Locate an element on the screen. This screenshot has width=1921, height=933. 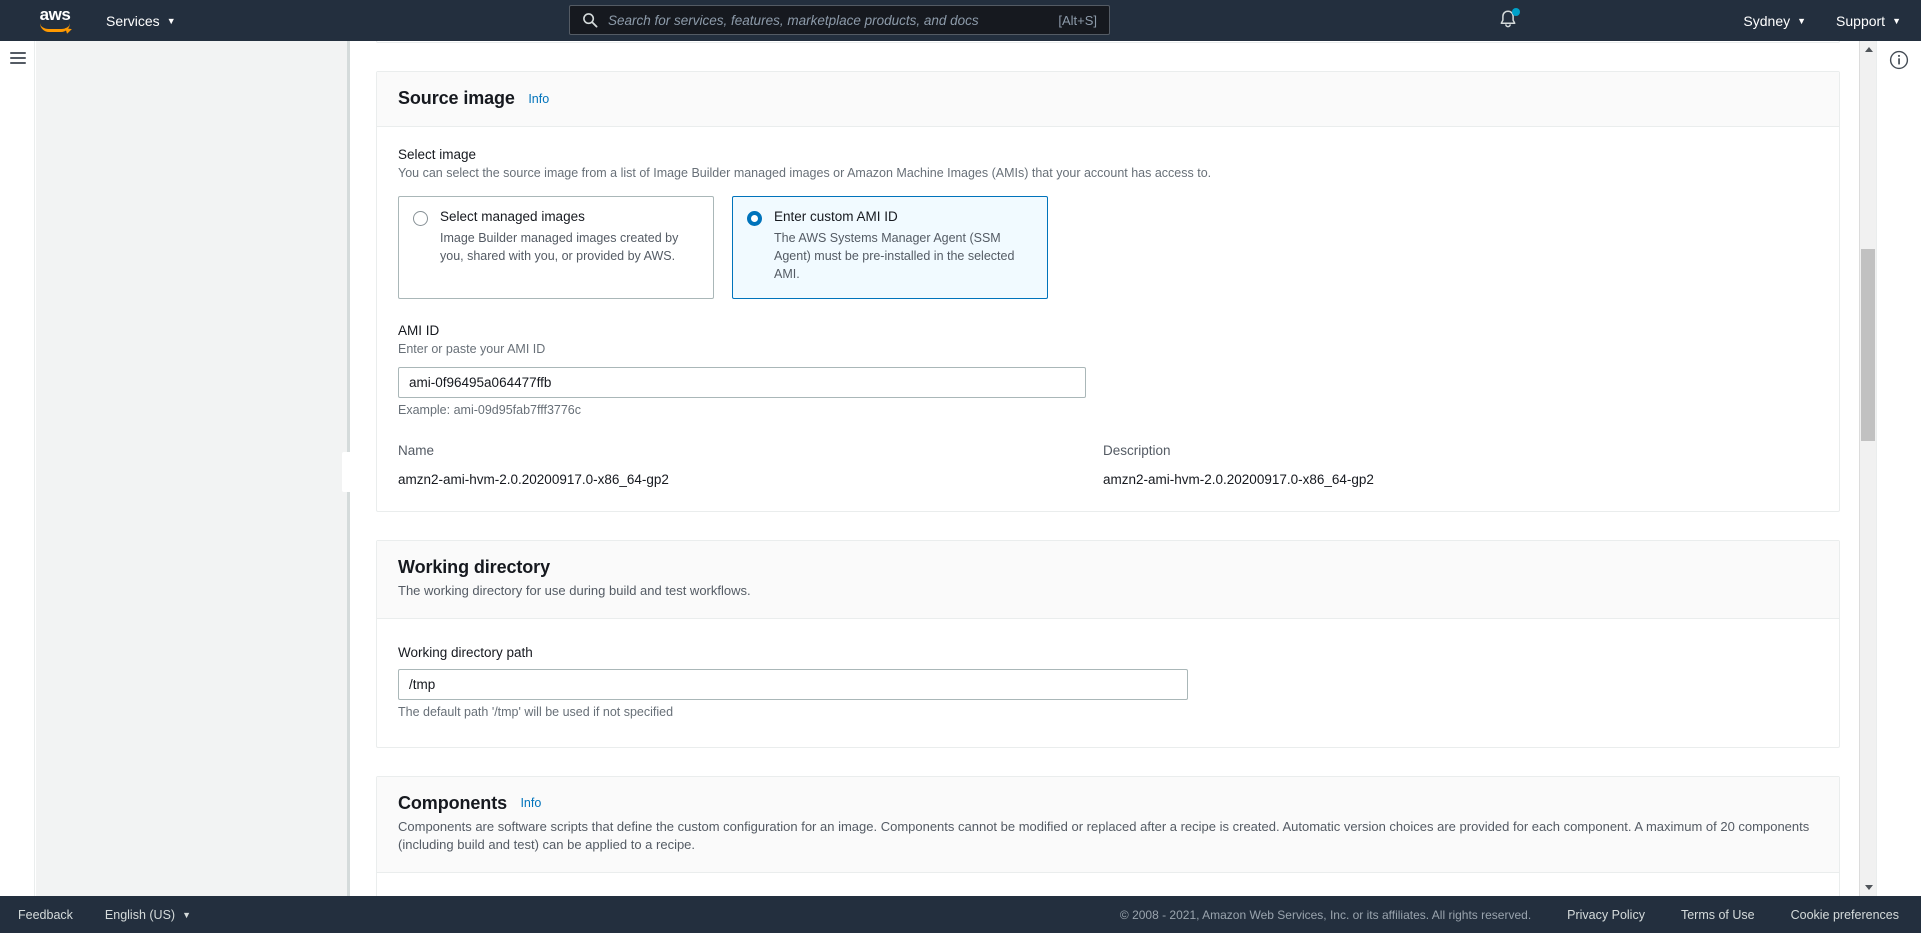
radio-icon-unselected is located at coordinates (420, 219).